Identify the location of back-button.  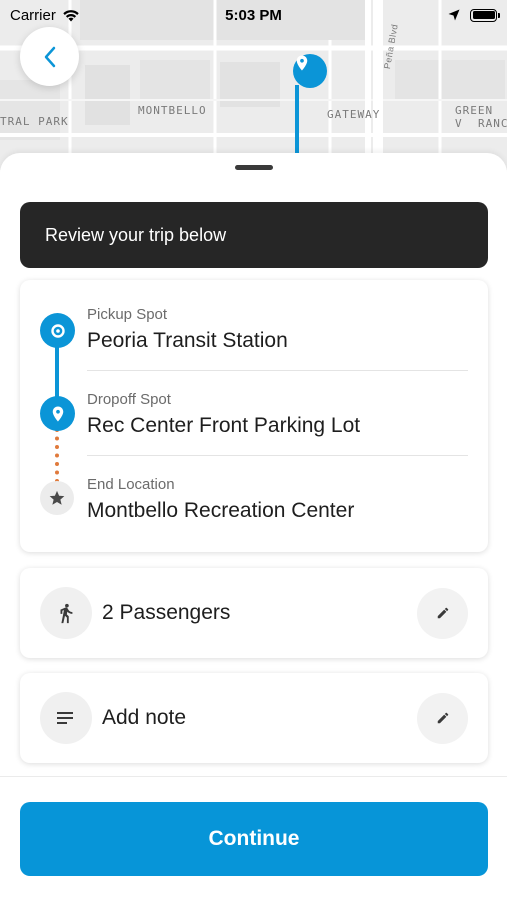
(49, 56).